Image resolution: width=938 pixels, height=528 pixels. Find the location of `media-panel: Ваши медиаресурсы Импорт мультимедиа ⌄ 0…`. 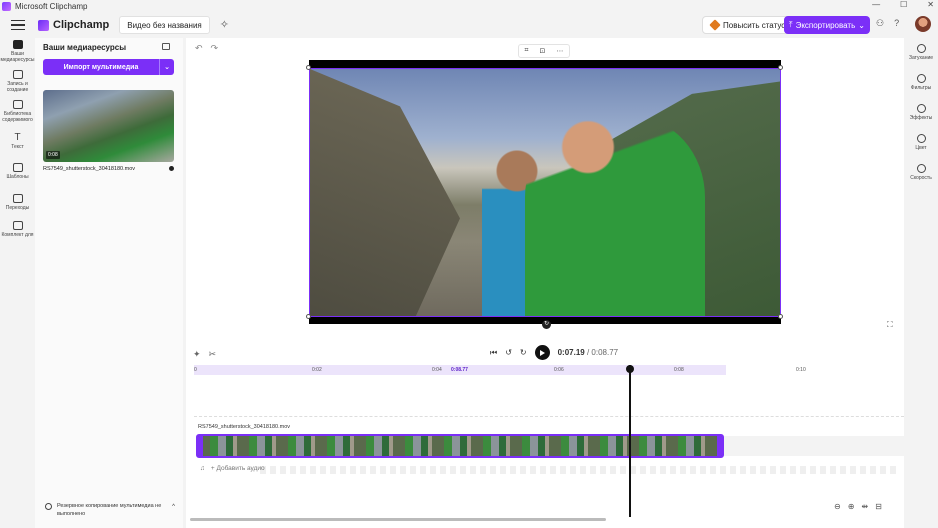

media-panel: Ваши медиаресурсы Импорт мультимедиа ⌄ 0… is located at coordinates (109, 283).